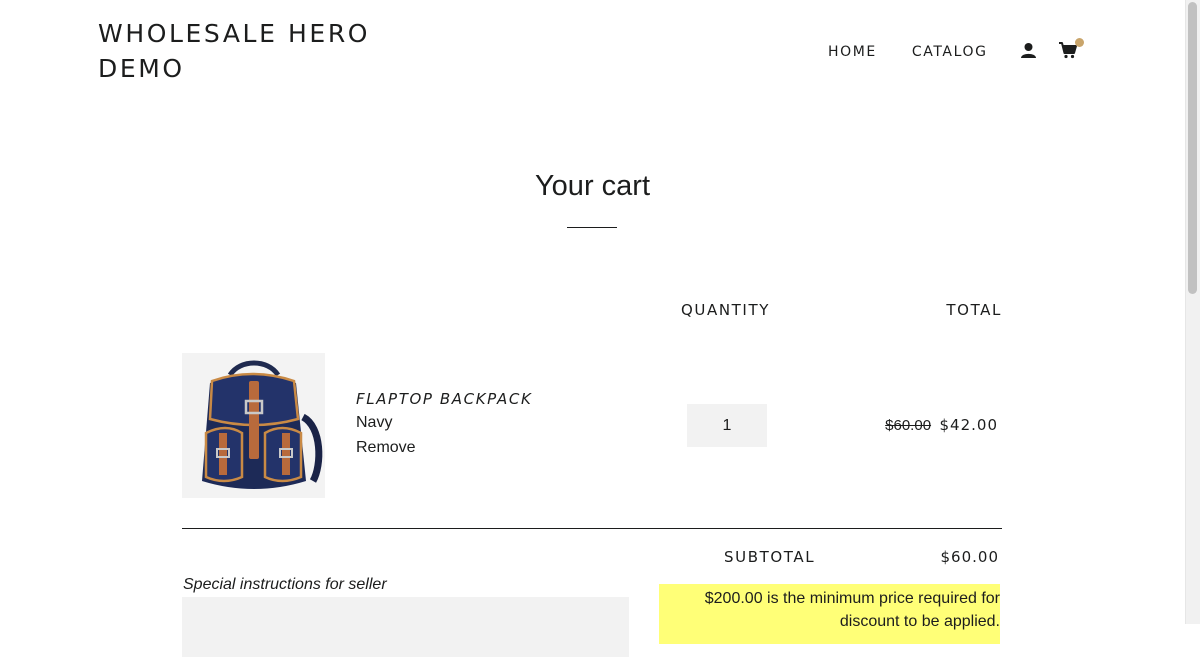 The image size is (1200, 657). What do you see at coordinates (386, 448) in the screenshot?
I see `remove-item-link: Remove` at bounding box center [386, 448].